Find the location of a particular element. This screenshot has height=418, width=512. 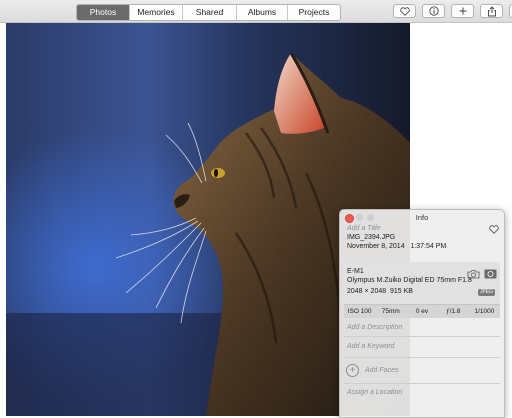

tab-memories: Memories is located at coordinates (156, 12).